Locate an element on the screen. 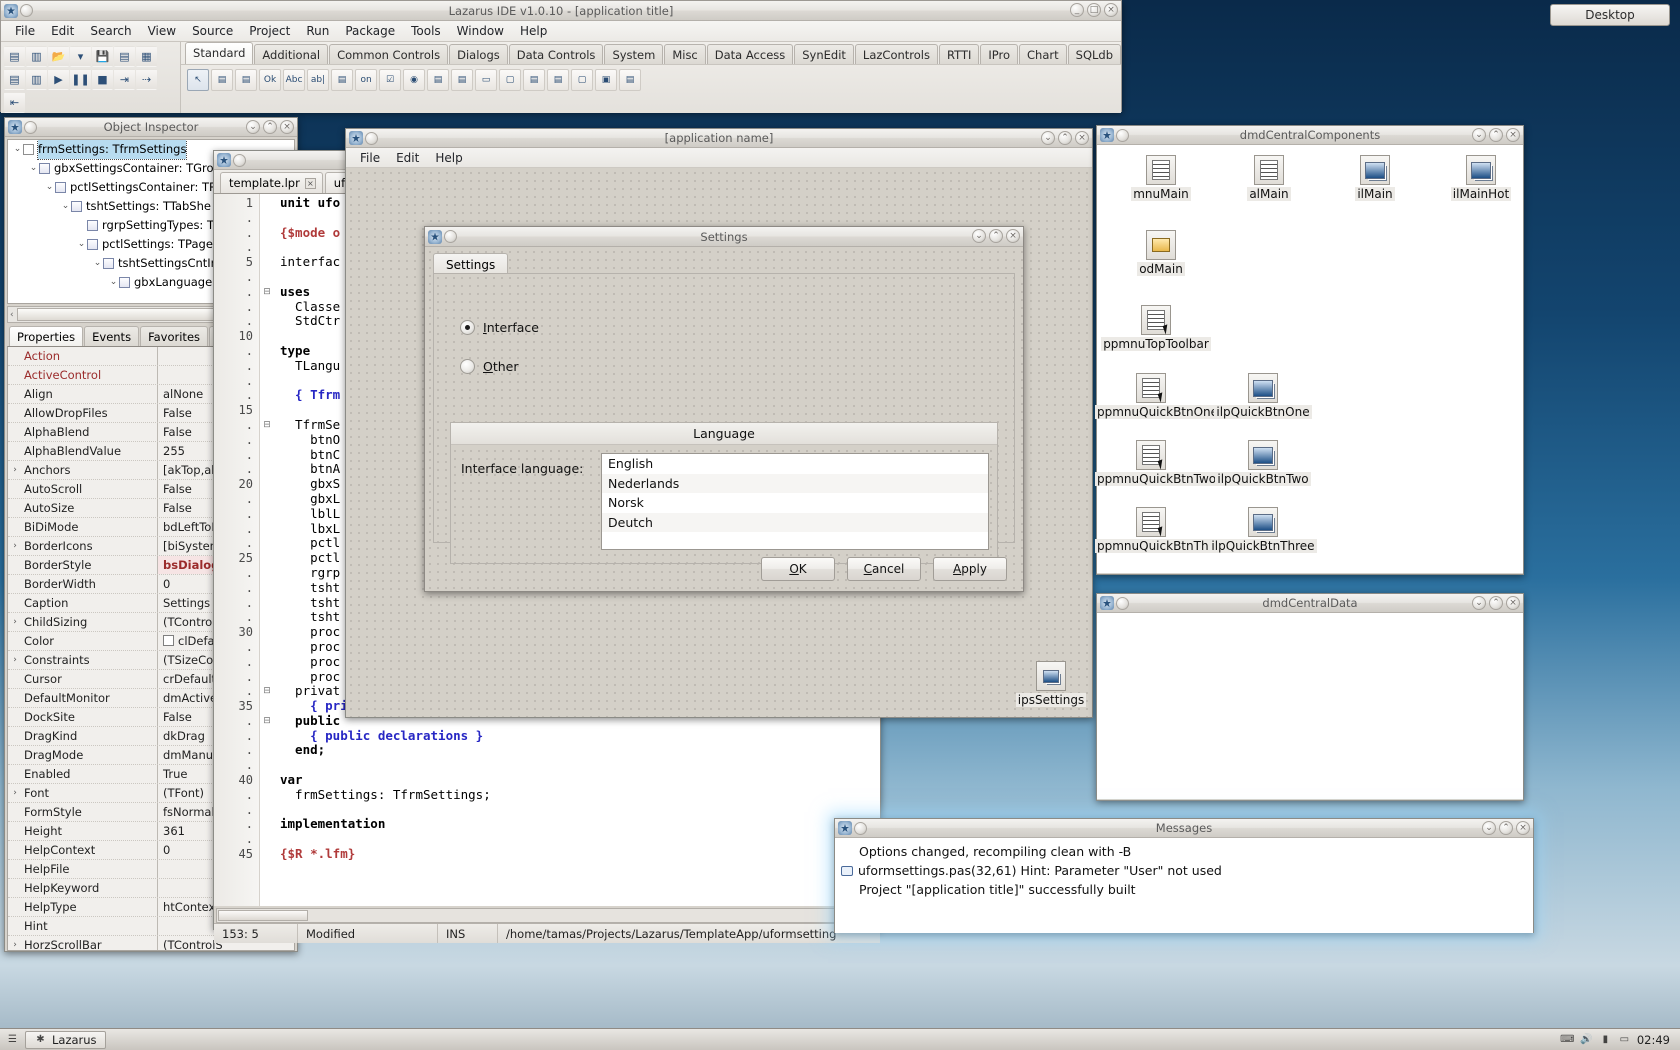 The width and height of the screenshot is (1680, 1050). data-module-component: ppmnuQuickBtnOne is located at coordinates (1158, 396).